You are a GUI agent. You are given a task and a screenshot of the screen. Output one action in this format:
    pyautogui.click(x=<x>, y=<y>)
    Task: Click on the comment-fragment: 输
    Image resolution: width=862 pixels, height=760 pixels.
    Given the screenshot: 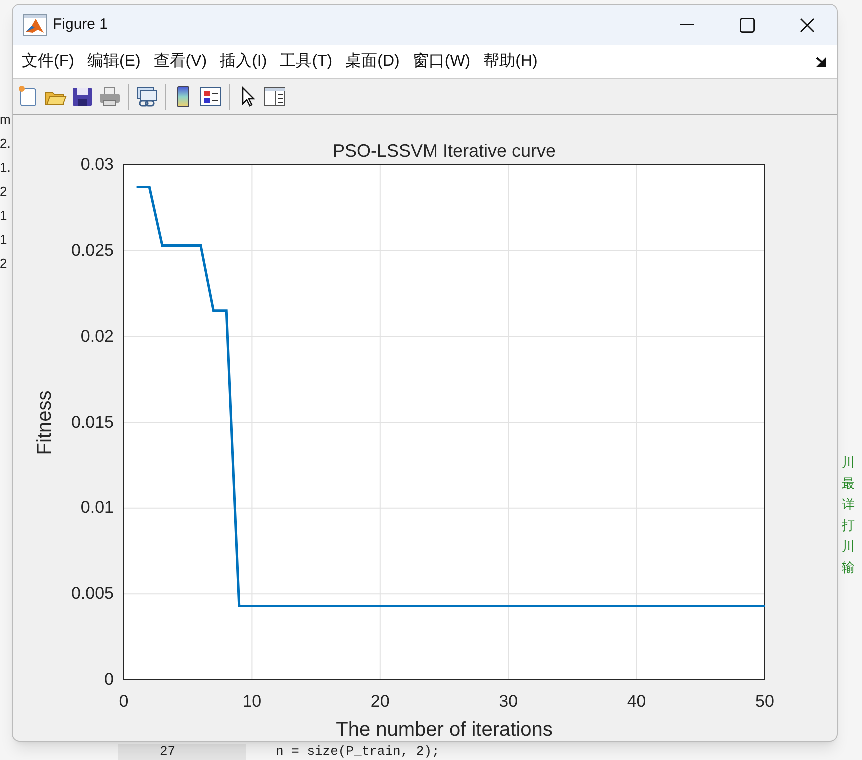 What is the action you would take?
    pyautogui.click(x=849, y=568)
    